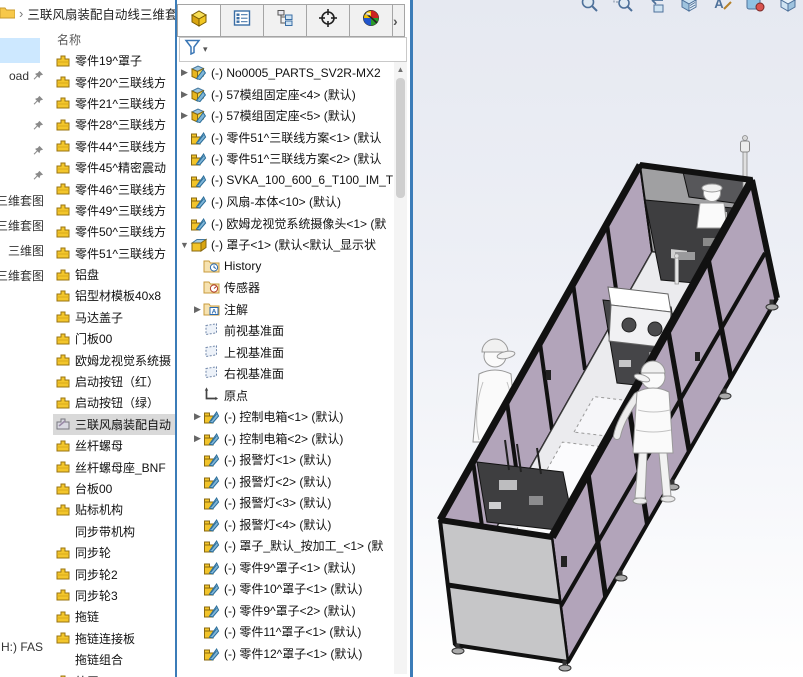 The height and width of the screenshot is (677, 803). Describe the element at coordinates (114, 124) in the screenshot. I see `file-list-item: 零件28^三联线方` at that location.